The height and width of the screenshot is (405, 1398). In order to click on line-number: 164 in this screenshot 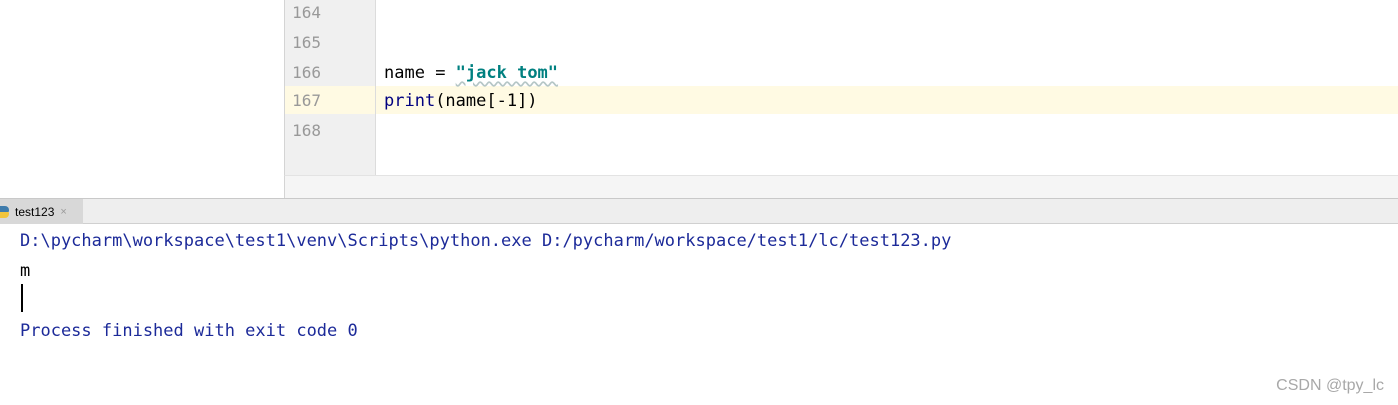, I will do `click(306, 12)`.